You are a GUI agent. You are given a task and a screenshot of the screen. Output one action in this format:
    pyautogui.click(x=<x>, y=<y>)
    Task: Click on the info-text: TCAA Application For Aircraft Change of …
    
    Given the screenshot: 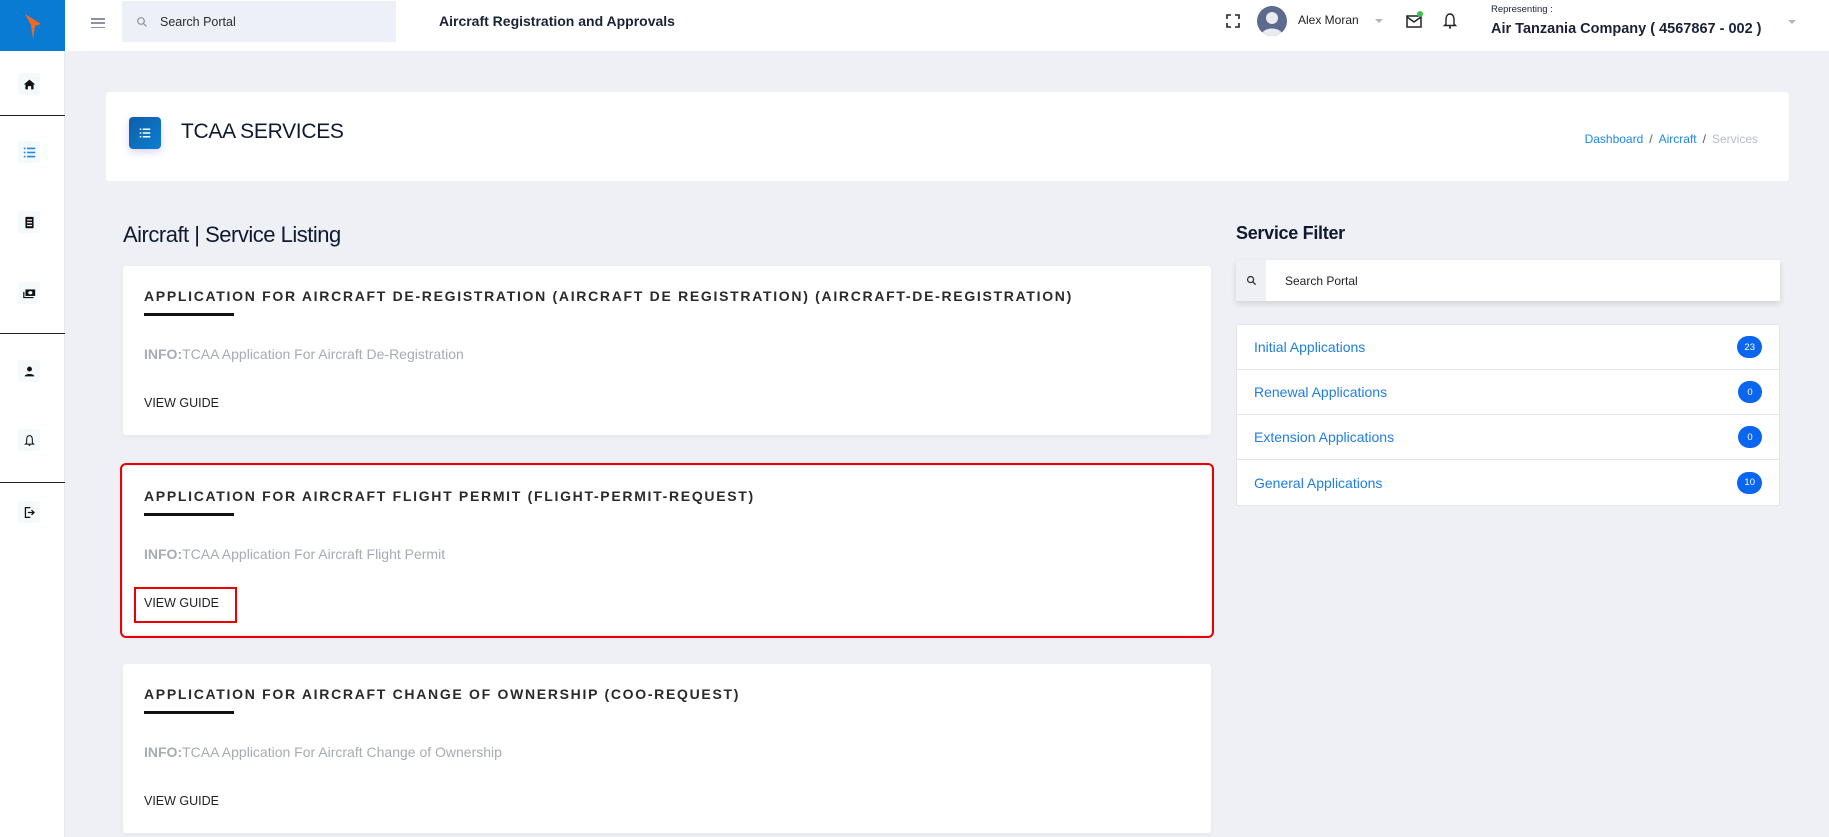 What is the action you would take?
    pyautogui.click(x=342, y=752)
    